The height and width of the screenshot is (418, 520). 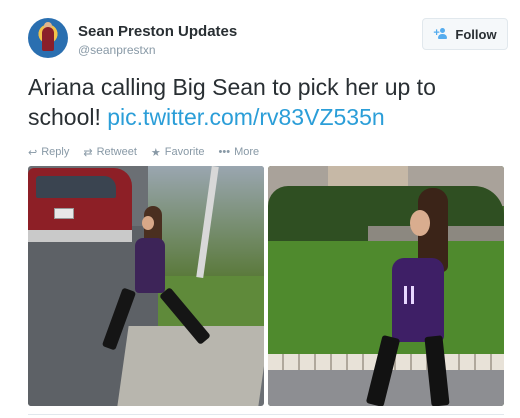 I want to click on reply-action: ↩ Reply, so click(x=48, y=152).